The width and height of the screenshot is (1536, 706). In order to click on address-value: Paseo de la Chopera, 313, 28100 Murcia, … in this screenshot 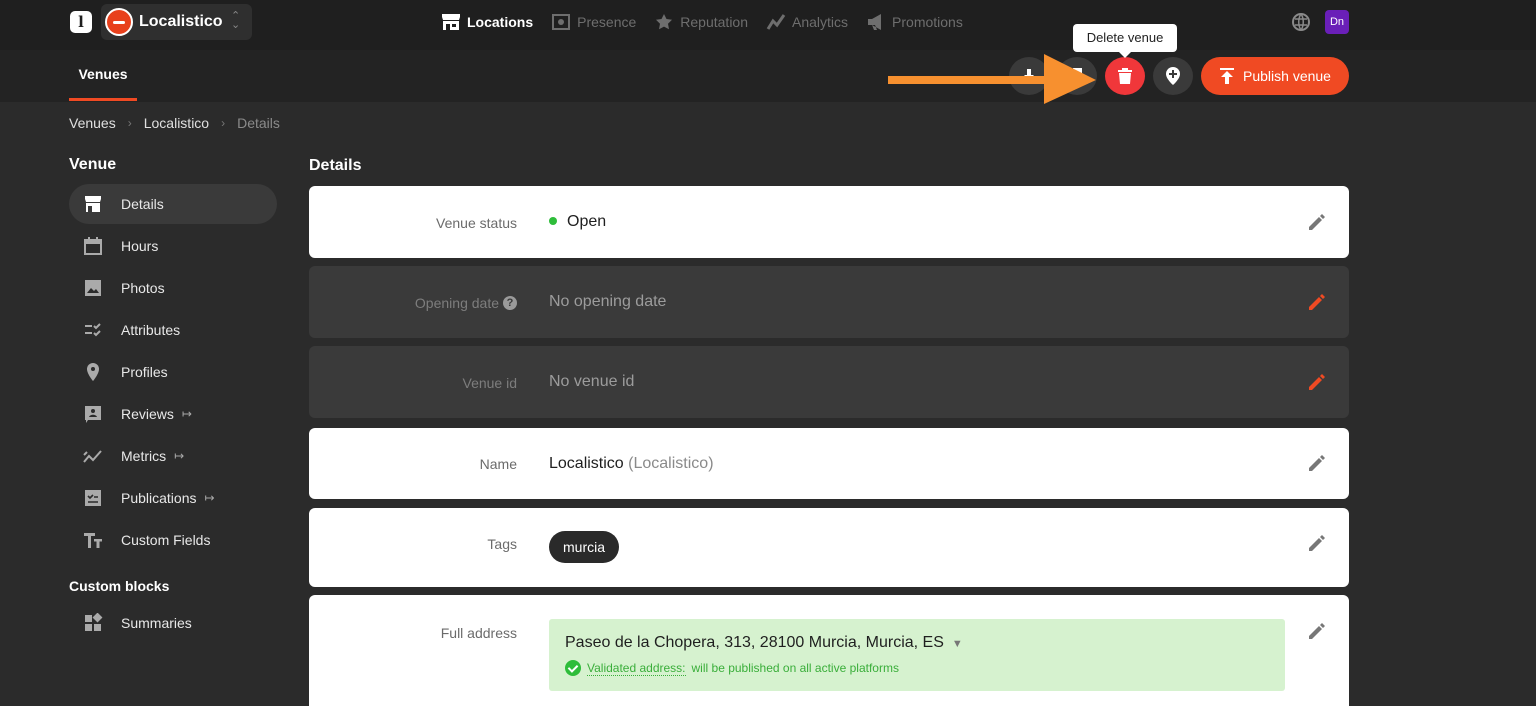, I will do `click(764, 643)`.